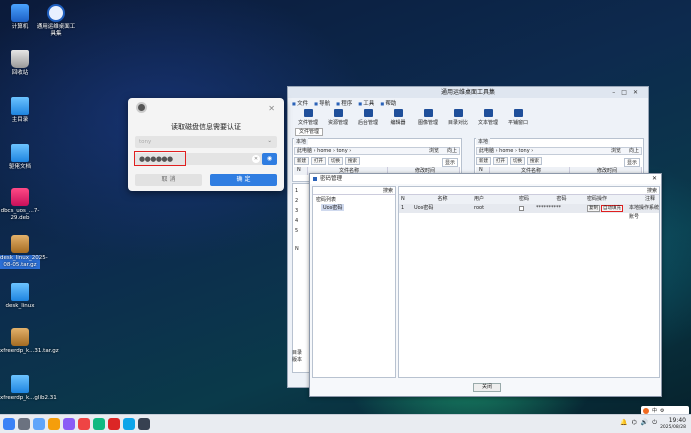 This screenshot has width=691, height=433. I want to click on desktop-icon-ops-toolkit: 通用运维桌面工具集, so click(56, 21).